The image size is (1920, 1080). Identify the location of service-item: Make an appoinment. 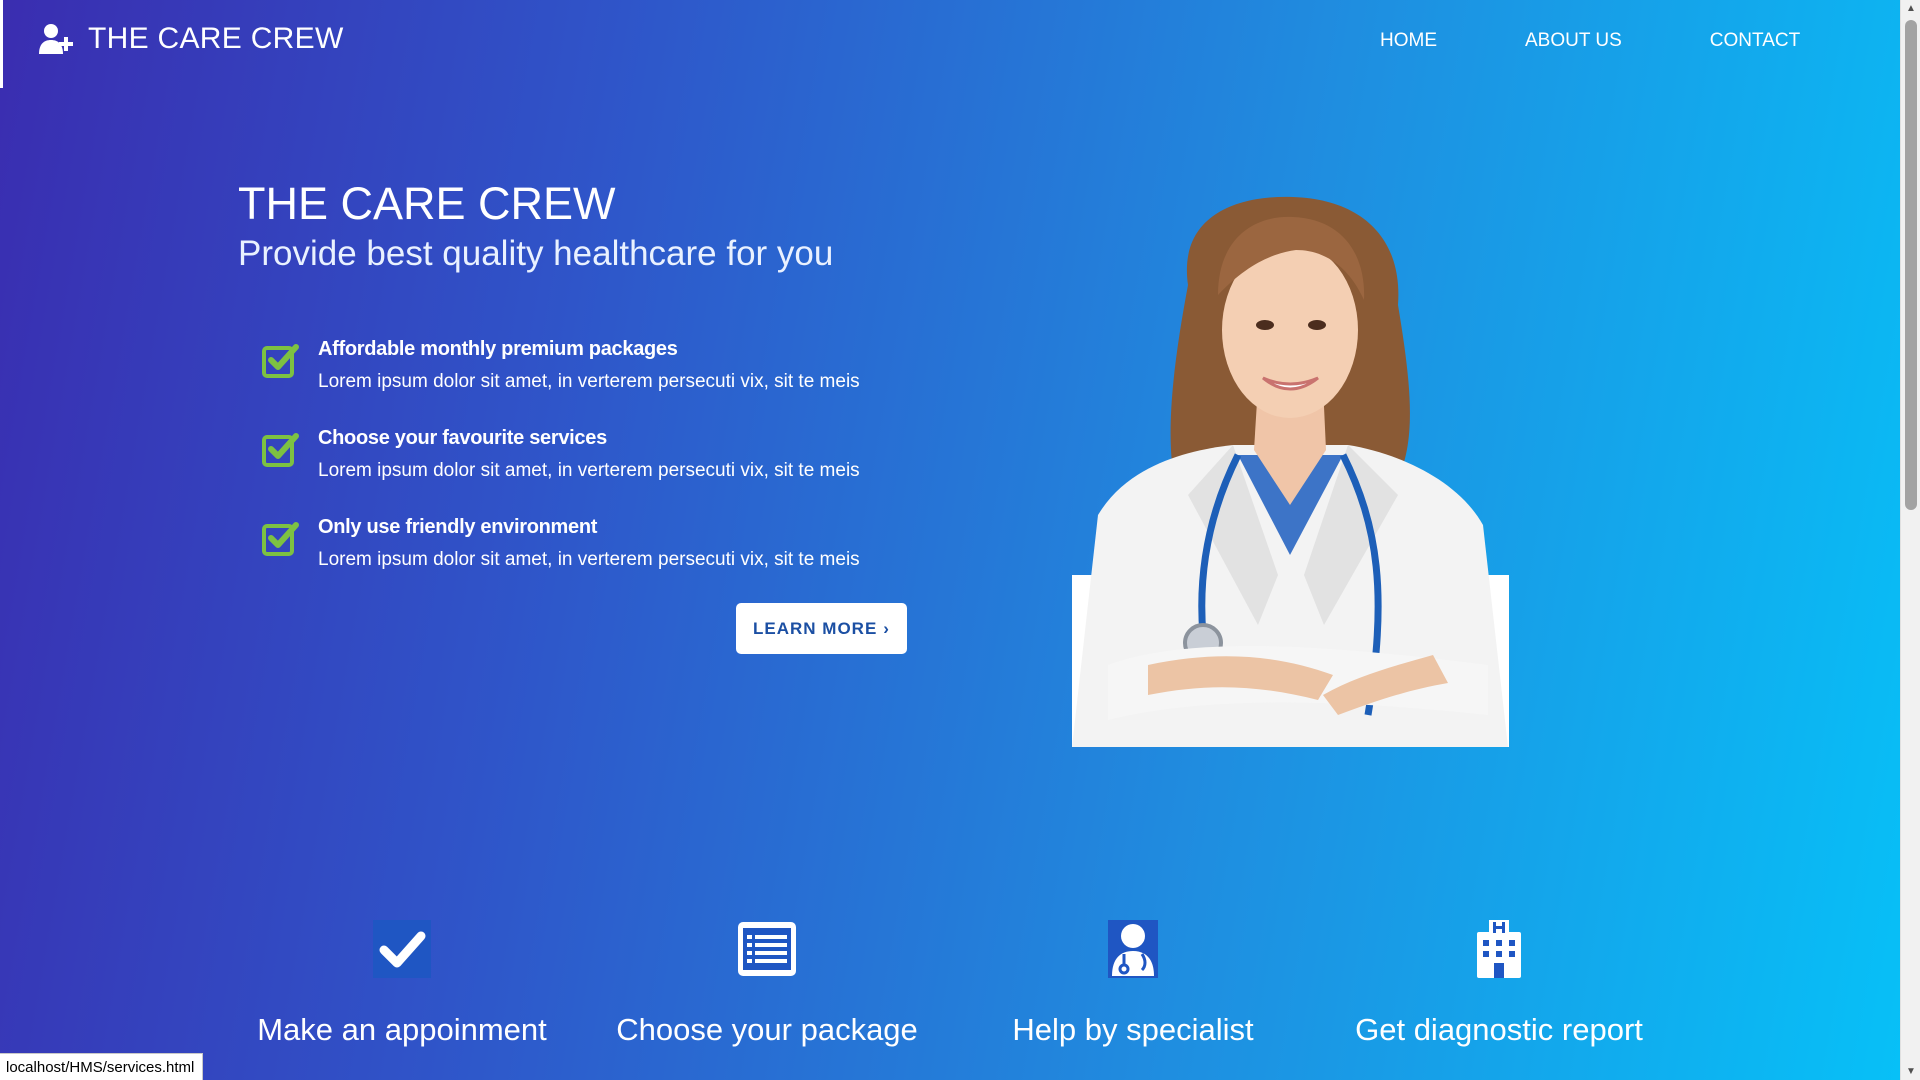
(402, 983).